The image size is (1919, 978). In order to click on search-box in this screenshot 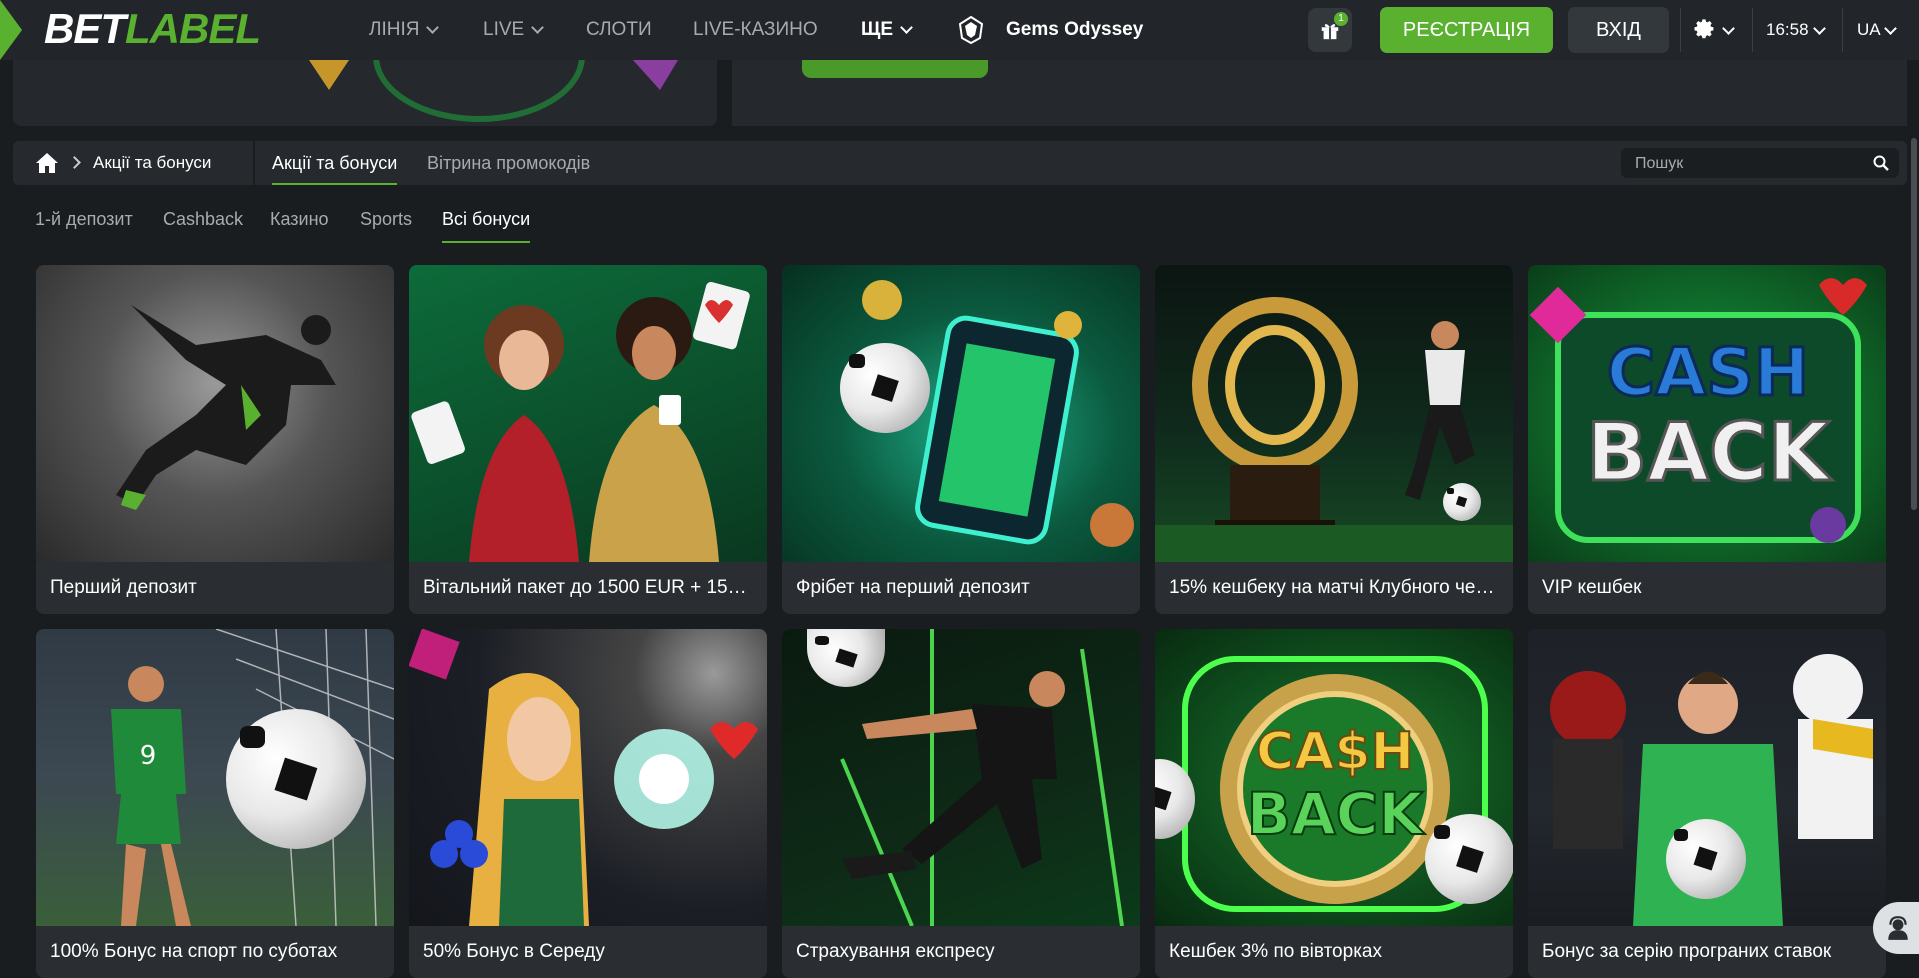, I will do `click(1760, 164)`.